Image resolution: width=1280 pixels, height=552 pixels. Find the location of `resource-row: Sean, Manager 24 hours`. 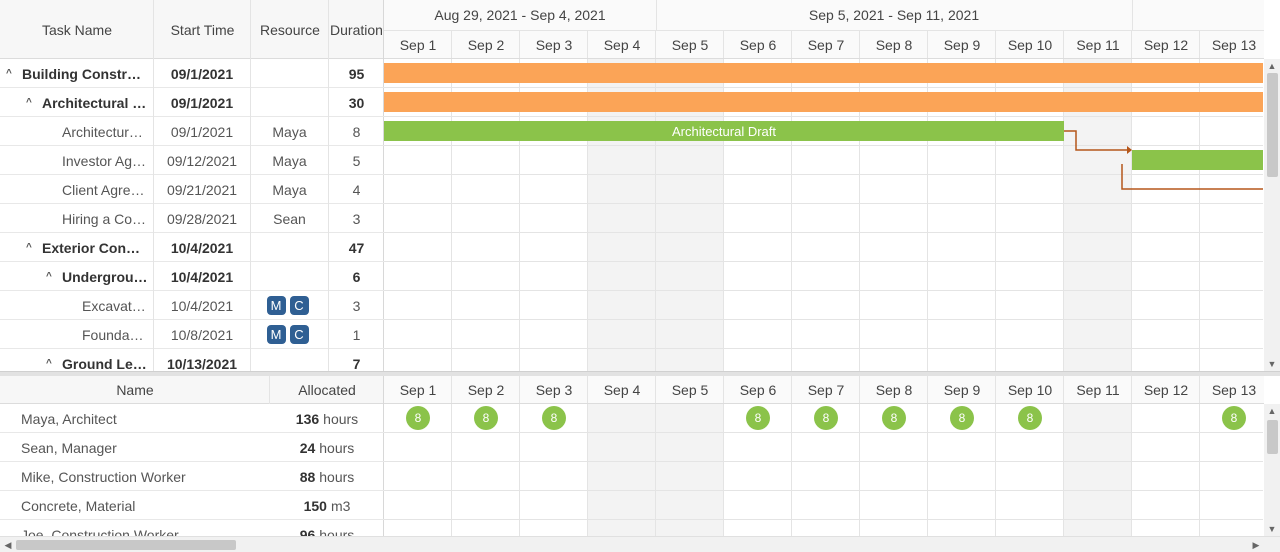

resource-row: Sean, Manager 24 hours is located at coordinates (192, 447).